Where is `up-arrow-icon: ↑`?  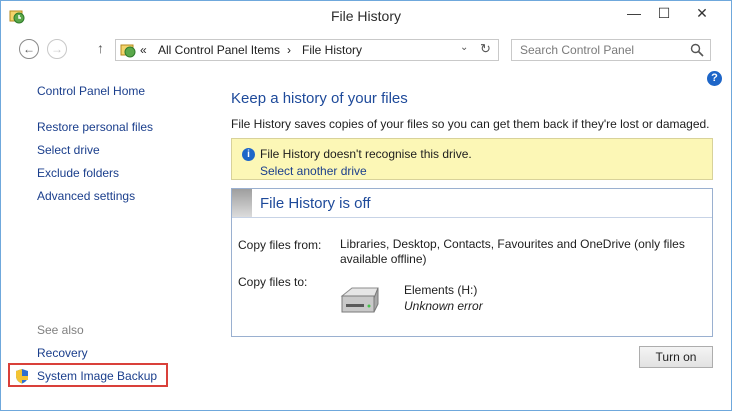 up-arrow-icon: ↑ is located at coordinates (100, 48).